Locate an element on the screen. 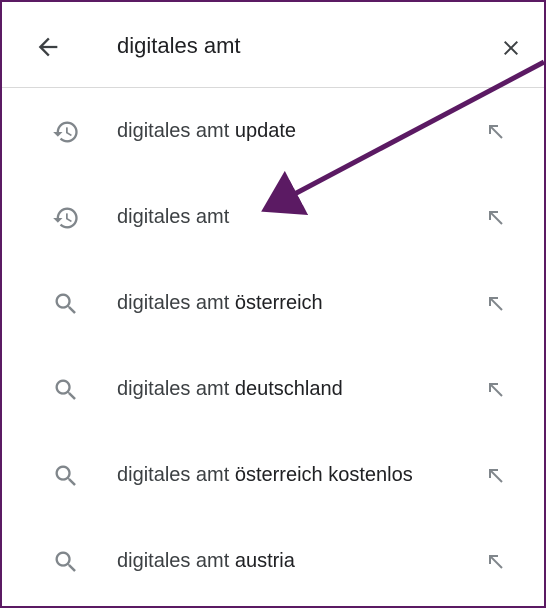 The image size is (546, 608). suggestion-text: digitales amt österreich is located at coordinates (220, 303).